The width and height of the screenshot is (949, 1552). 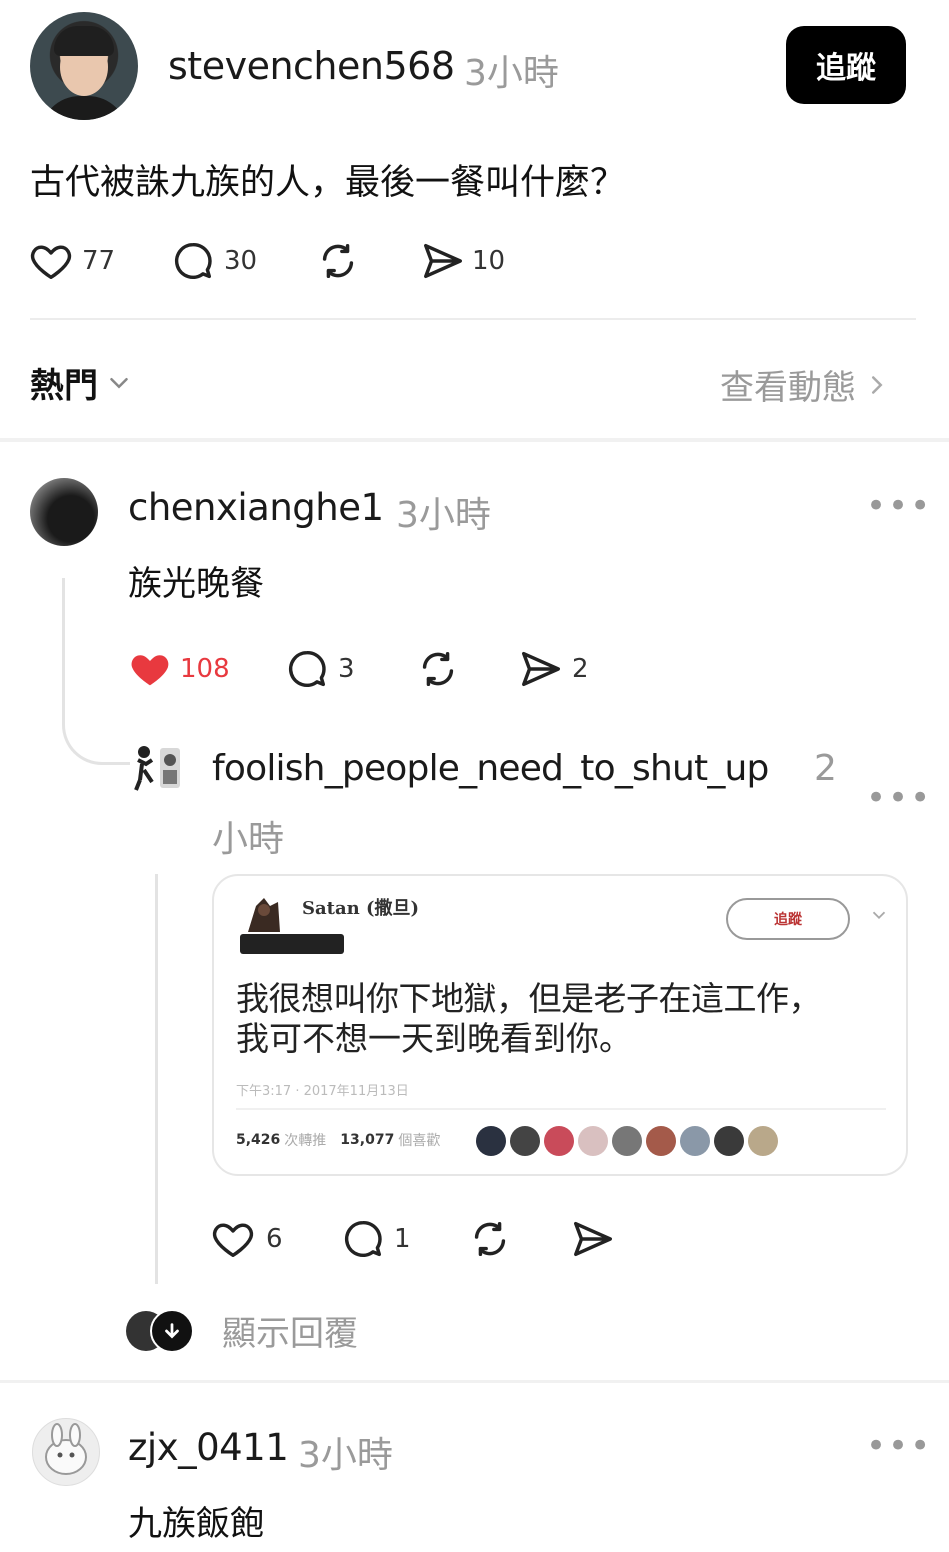 I want to click on show-replies-button: 顯示回覆, so click(x=242, y=1330).